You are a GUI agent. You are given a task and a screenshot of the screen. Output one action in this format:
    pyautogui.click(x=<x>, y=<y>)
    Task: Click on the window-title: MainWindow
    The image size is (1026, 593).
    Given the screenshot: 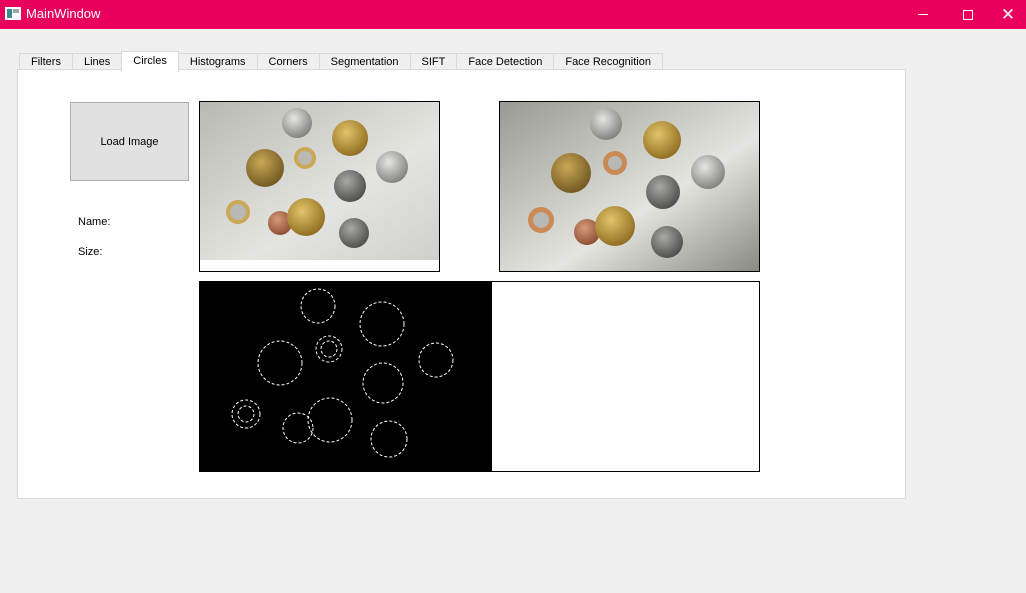 What is the action you would take?
    pyautogui.click(x=63, y=13)
    